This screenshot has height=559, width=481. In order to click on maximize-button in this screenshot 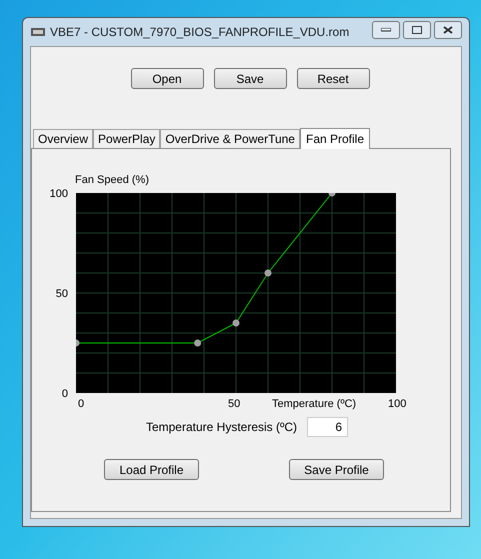, I will do `click(417, 30)`.